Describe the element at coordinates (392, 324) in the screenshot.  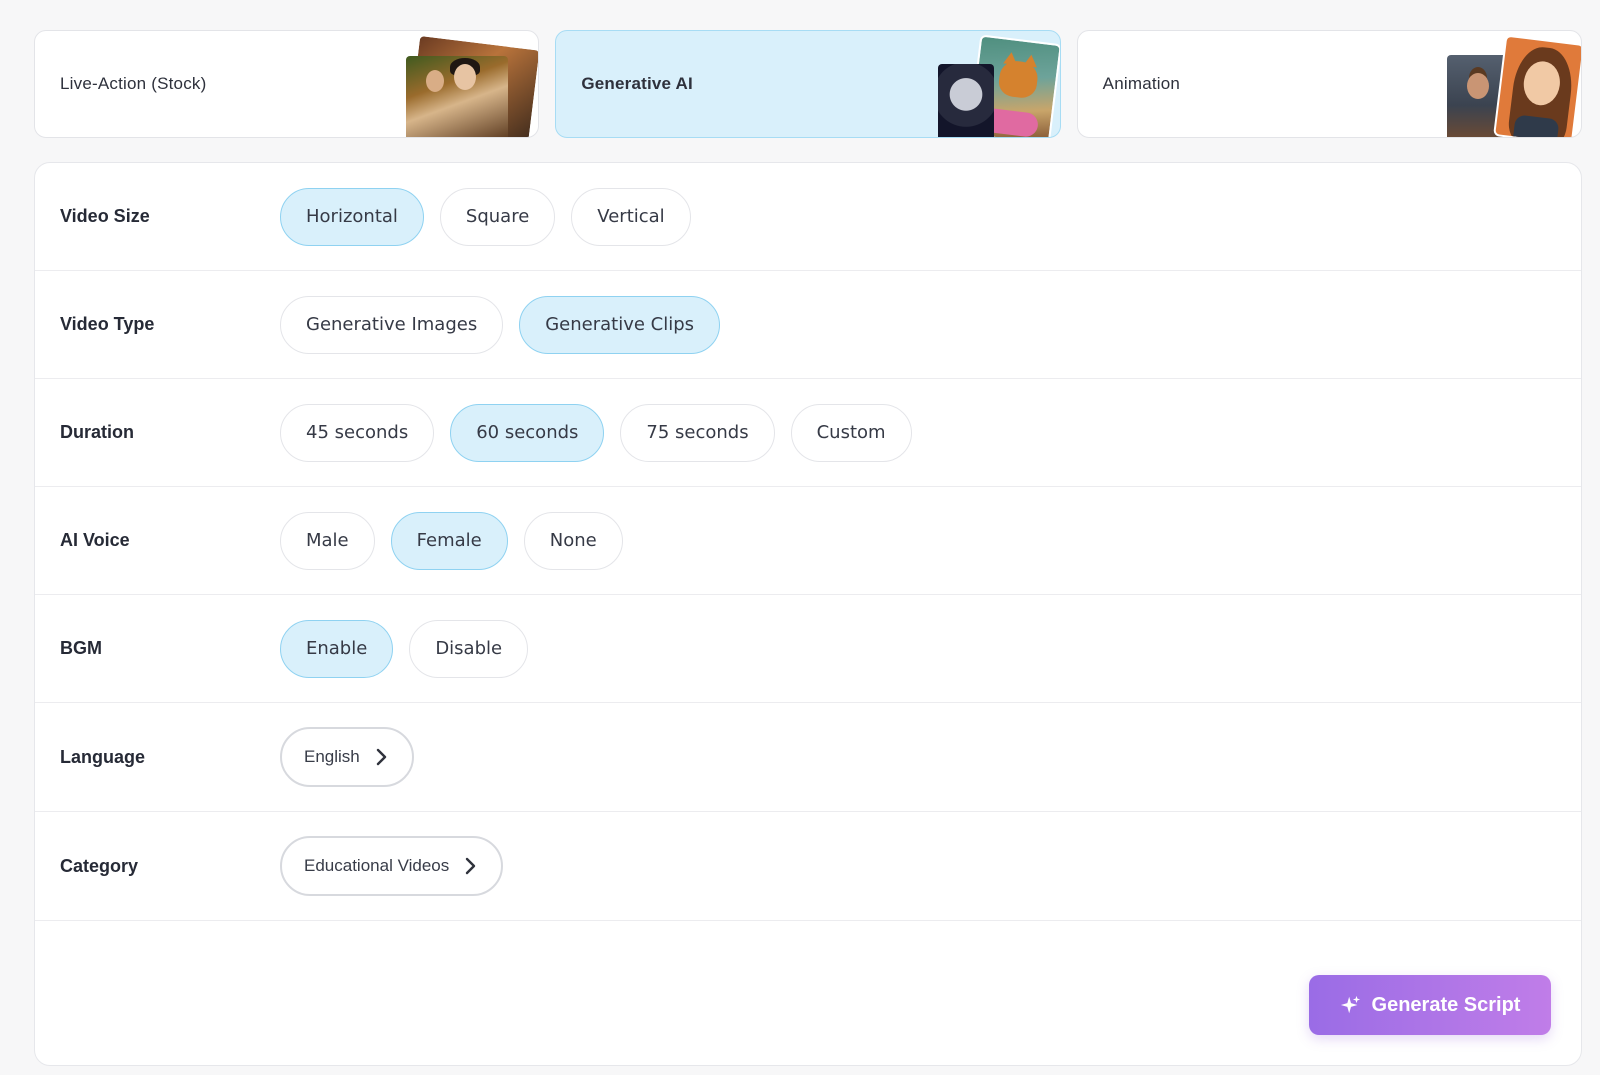
I see `option-generative-images: Generative Images` at that location.